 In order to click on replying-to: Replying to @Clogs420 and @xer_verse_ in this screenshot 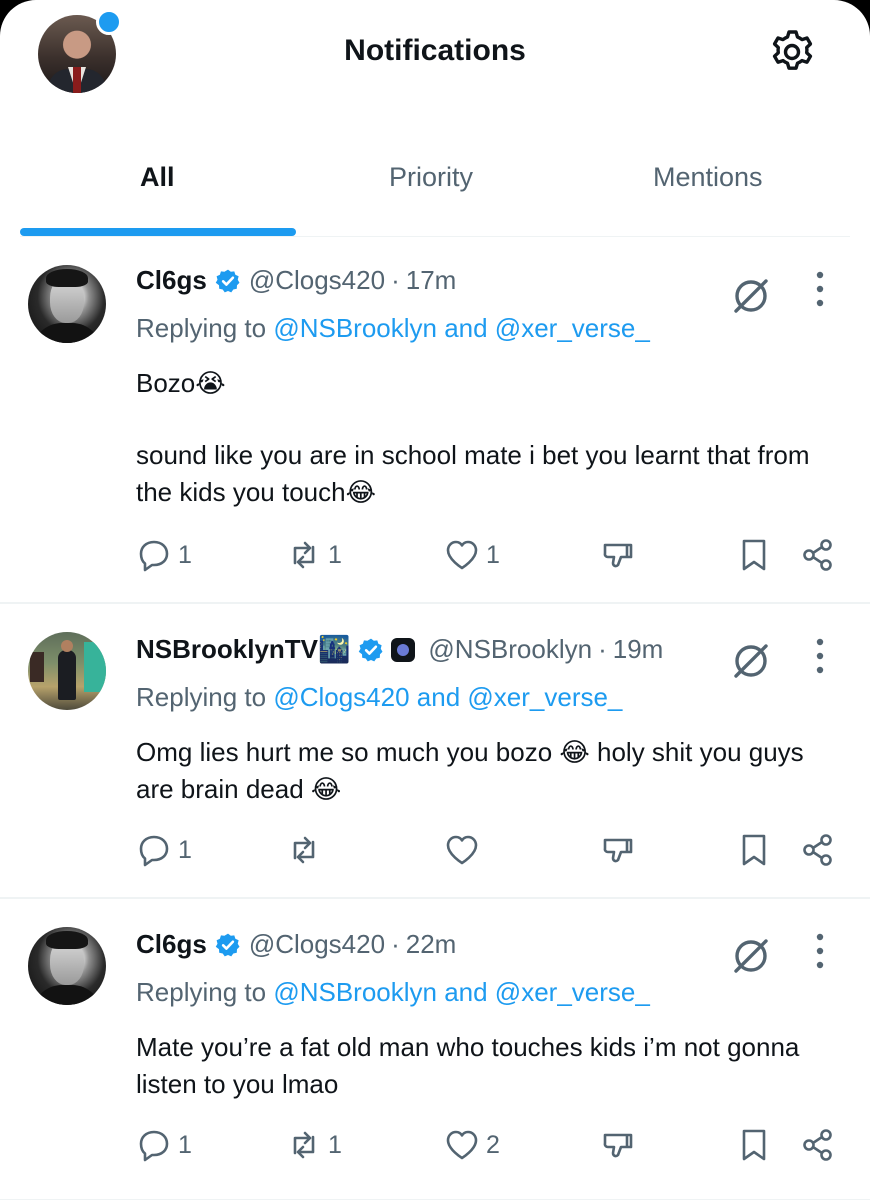, I will do `click(379, 697)`.